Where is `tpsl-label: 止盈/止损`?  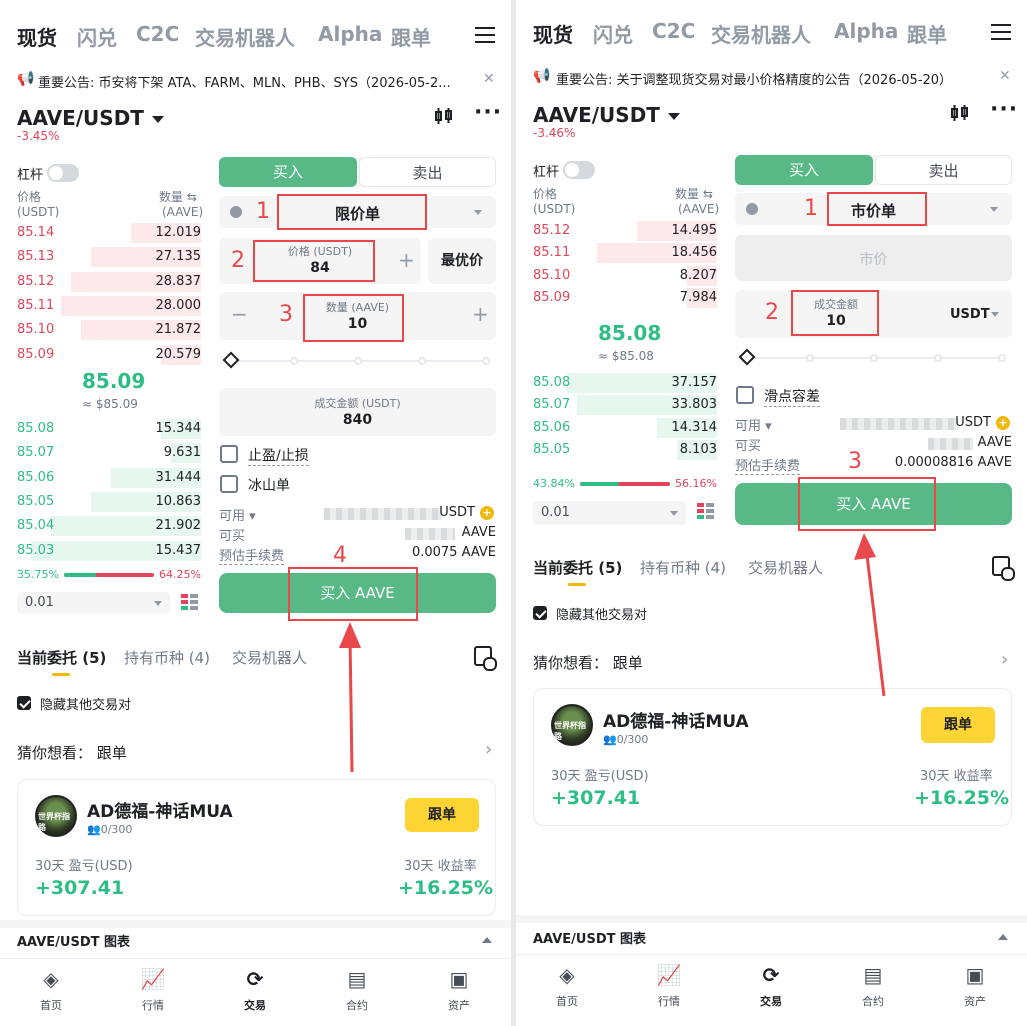
tpsl-label: 止盈/止损 is located at coordinates (278, 455).